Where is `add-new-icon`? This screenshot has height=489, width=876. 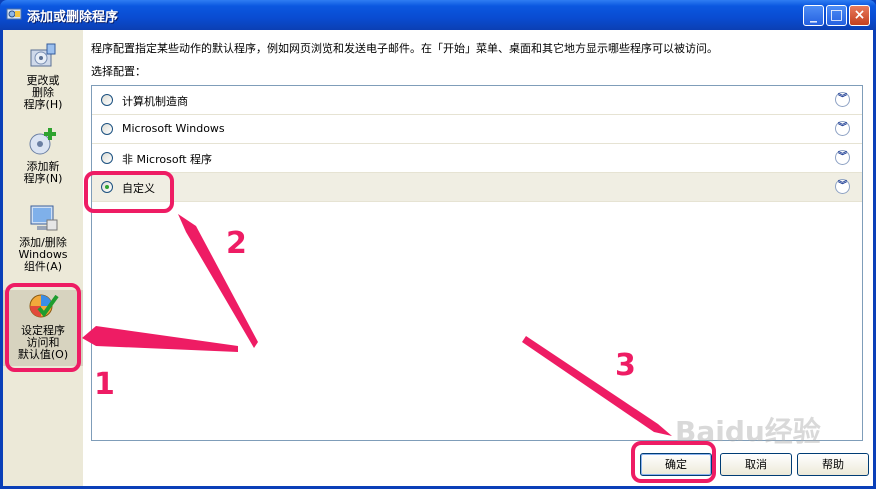 add-new-icon is located at coordinates (42, 141).